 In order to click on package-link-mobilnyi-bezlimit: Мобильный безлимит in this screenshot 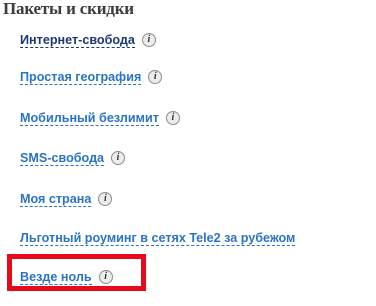, I will do `click(89, 118)`.